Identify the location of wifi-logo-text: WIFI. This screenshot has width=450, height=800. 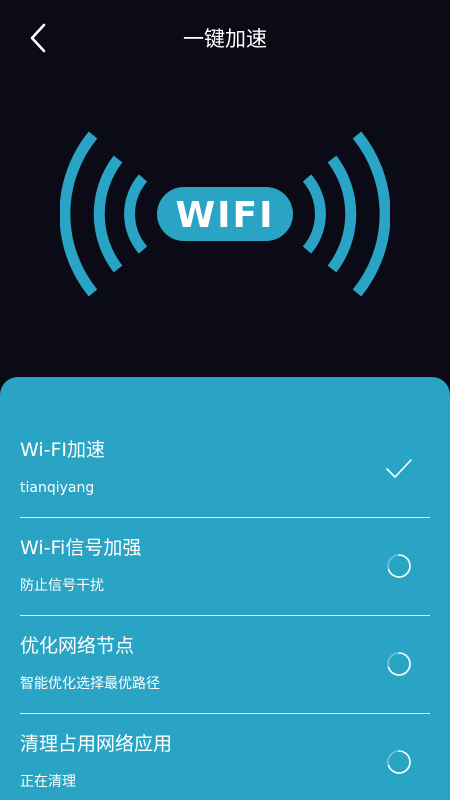
(224, 215).